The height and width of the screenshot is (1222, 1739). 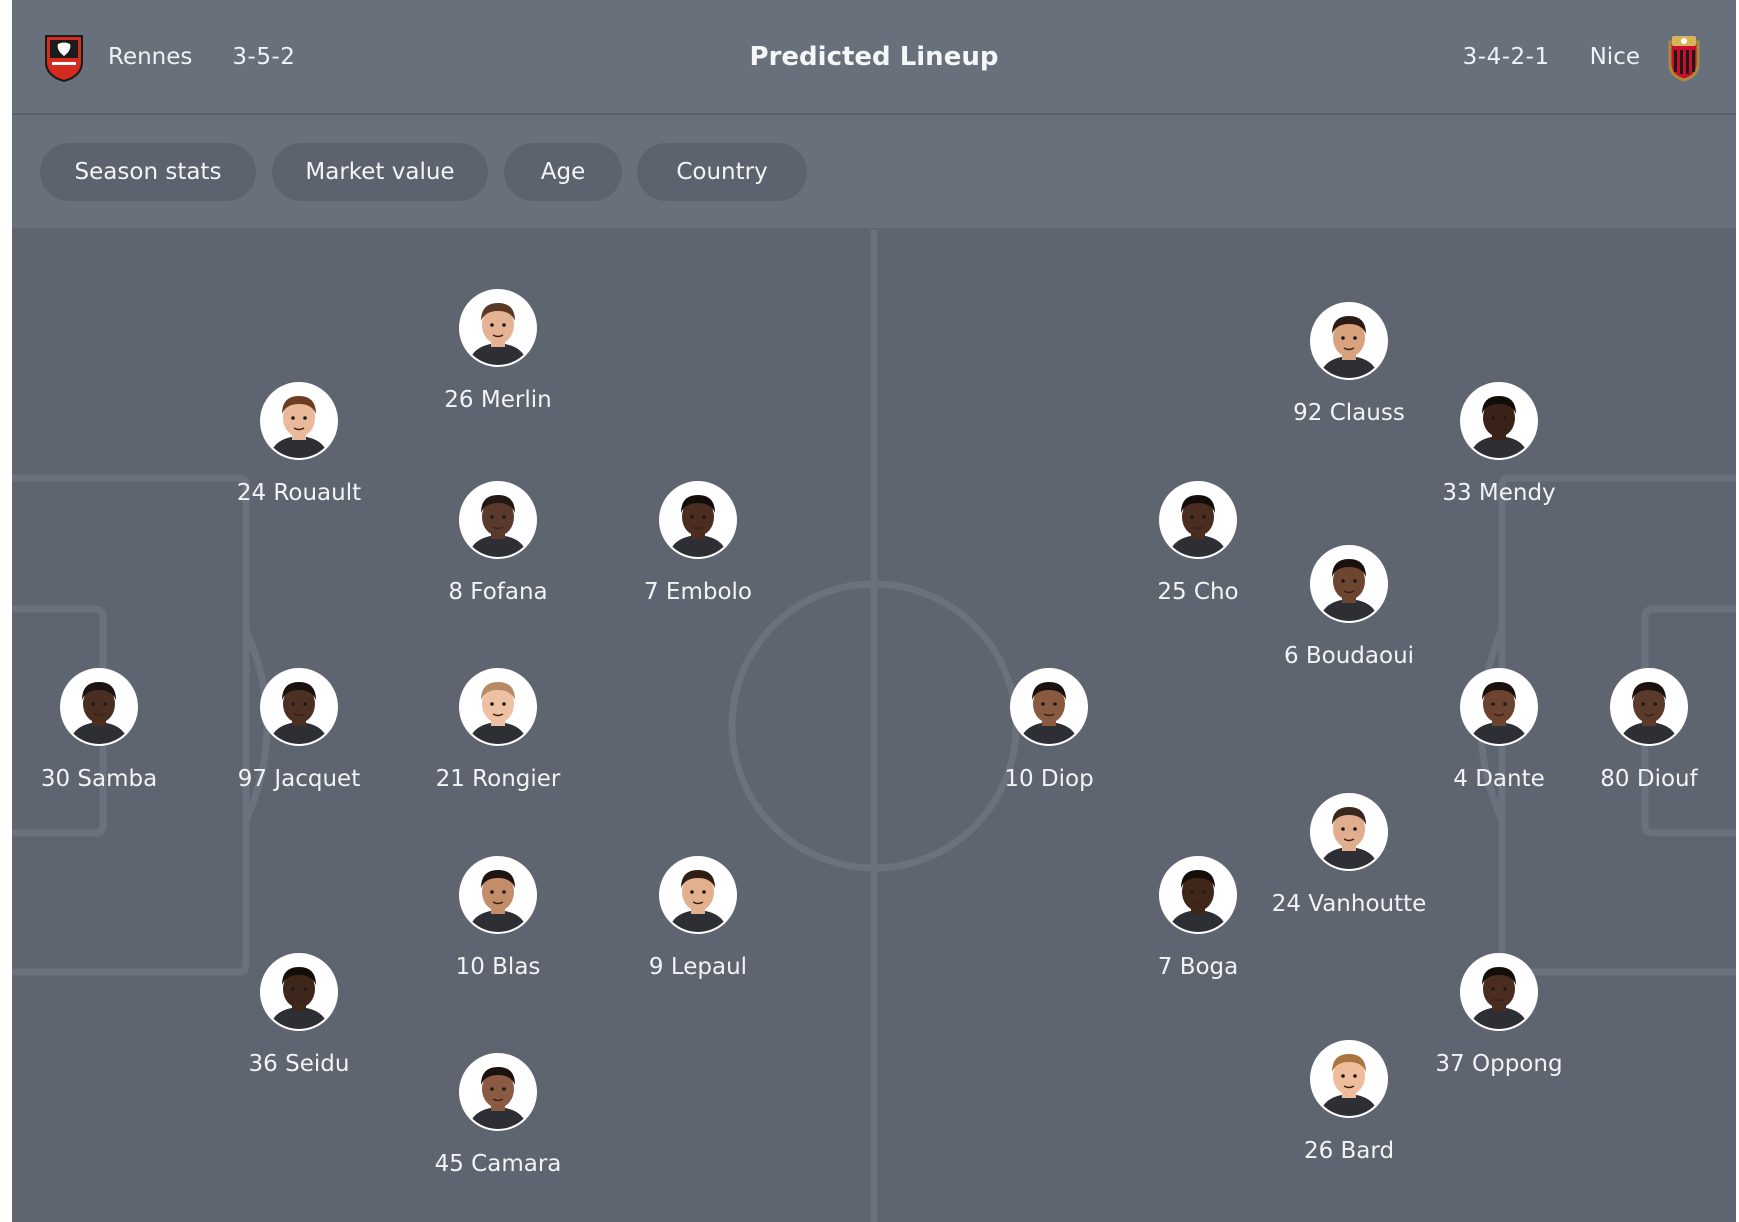 I want to click on player-away: 10 Diop, so click(x=1049, y=730).